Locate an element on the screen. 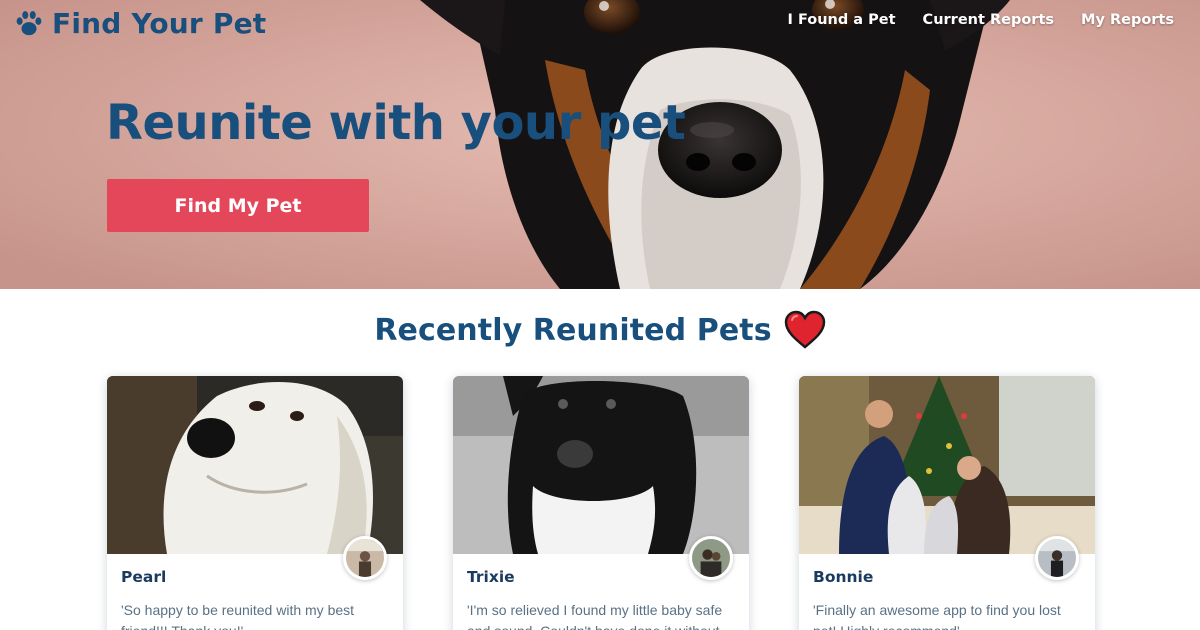  section-title: Recently Reunited Pets is located at coordinates (573, 330).